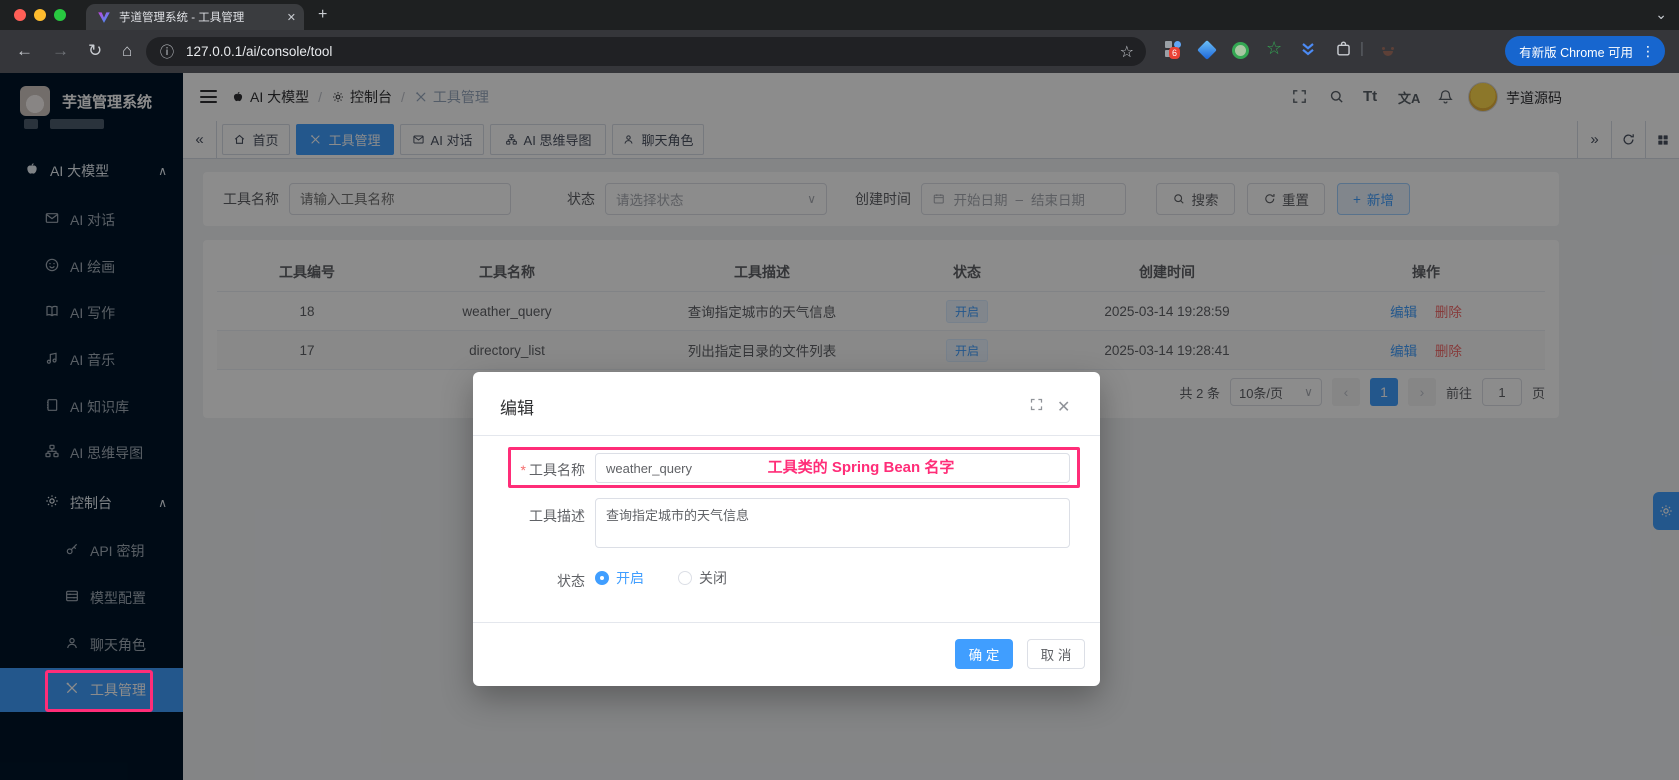  What do you see at coordinates (653, 51) in the screenshot?
I see `url-text: 127.0.0.1/ai/console/tool` at bounding box center [653, 51].